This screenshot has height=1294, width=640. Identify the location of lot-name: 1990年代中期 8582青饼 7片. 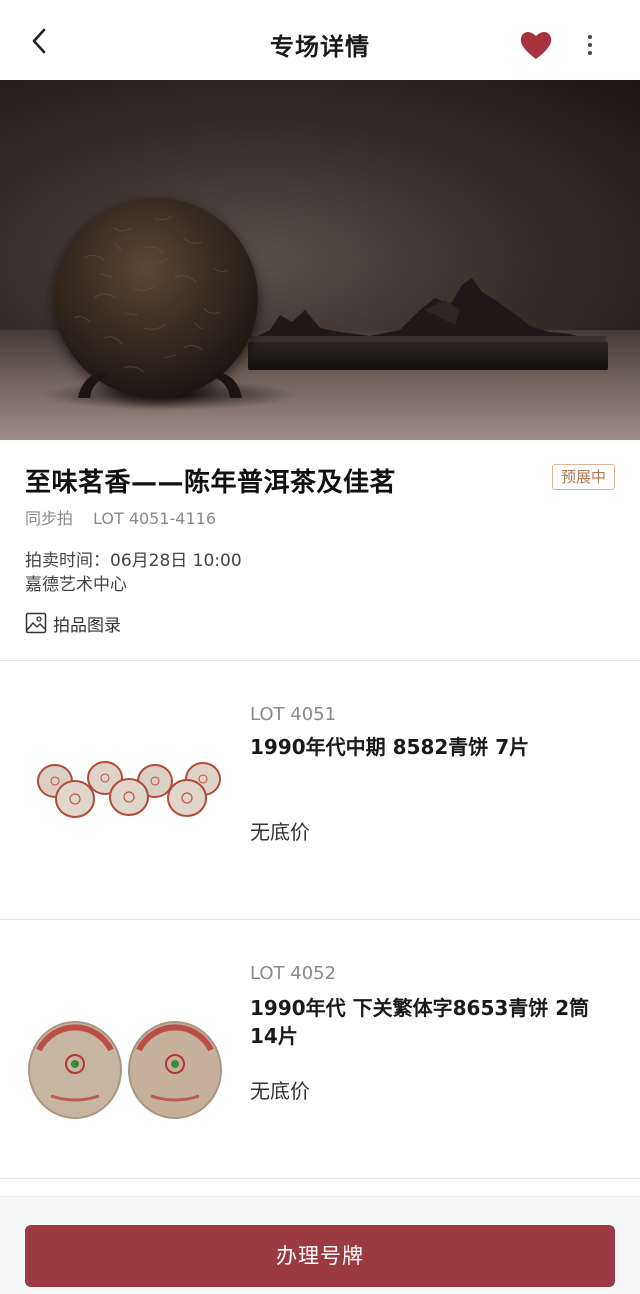
(390, 747).